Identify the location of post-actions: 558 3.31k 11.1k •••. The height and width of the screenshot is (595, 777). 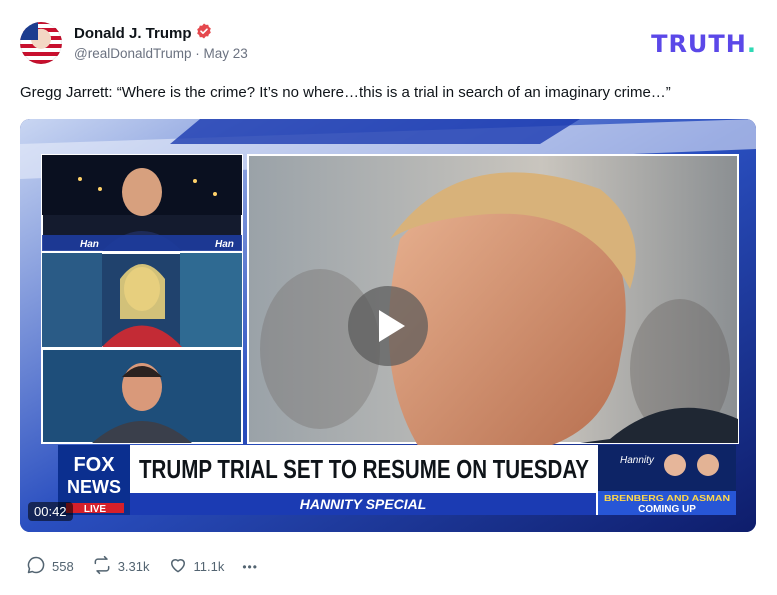
(151, 566).